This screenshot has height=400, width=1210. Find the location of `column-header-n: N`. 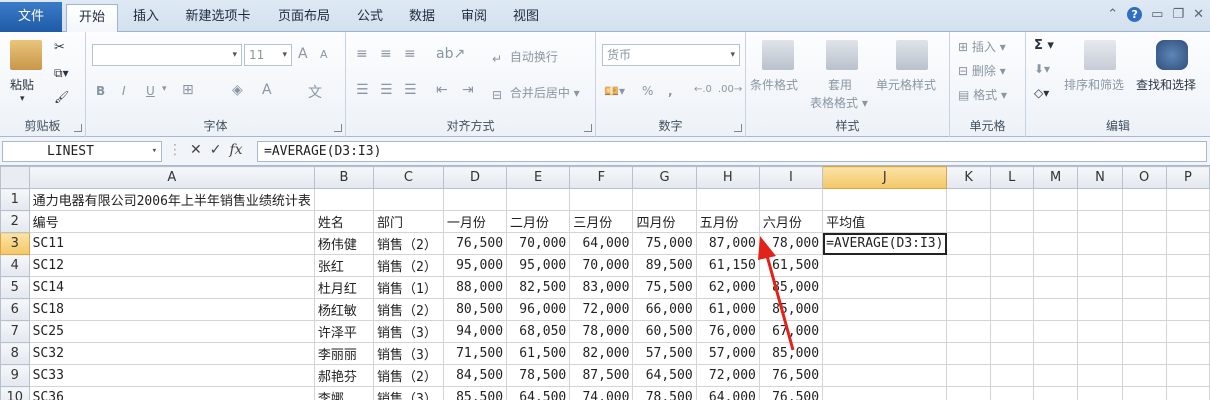

column-header-n: N is located at coordinates (1100, 177).